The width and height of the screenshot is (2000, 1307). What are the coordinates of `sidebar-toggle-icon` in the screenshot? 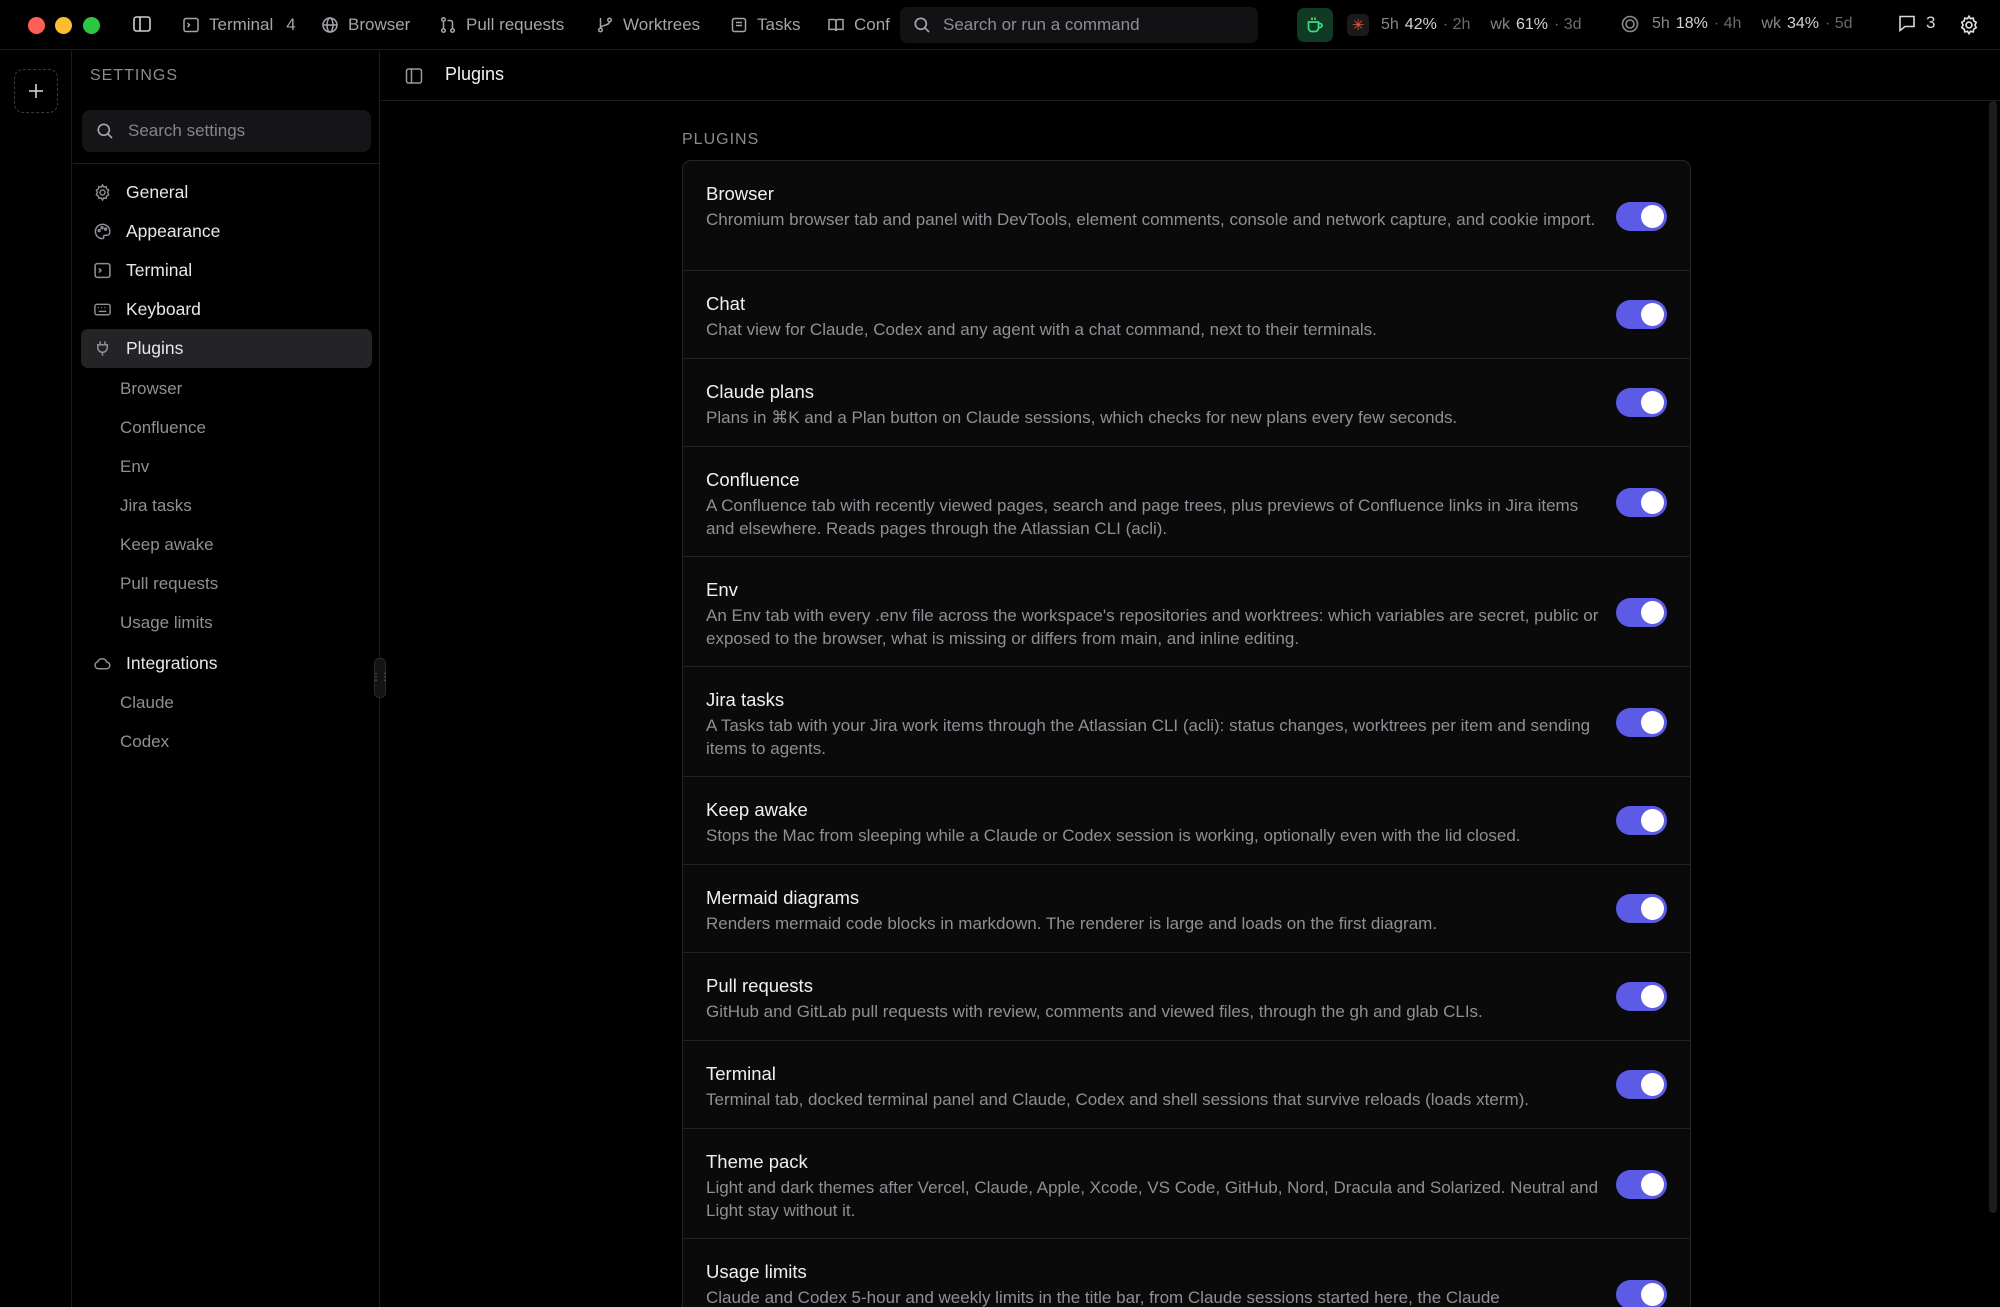 It's located at (142, 24).